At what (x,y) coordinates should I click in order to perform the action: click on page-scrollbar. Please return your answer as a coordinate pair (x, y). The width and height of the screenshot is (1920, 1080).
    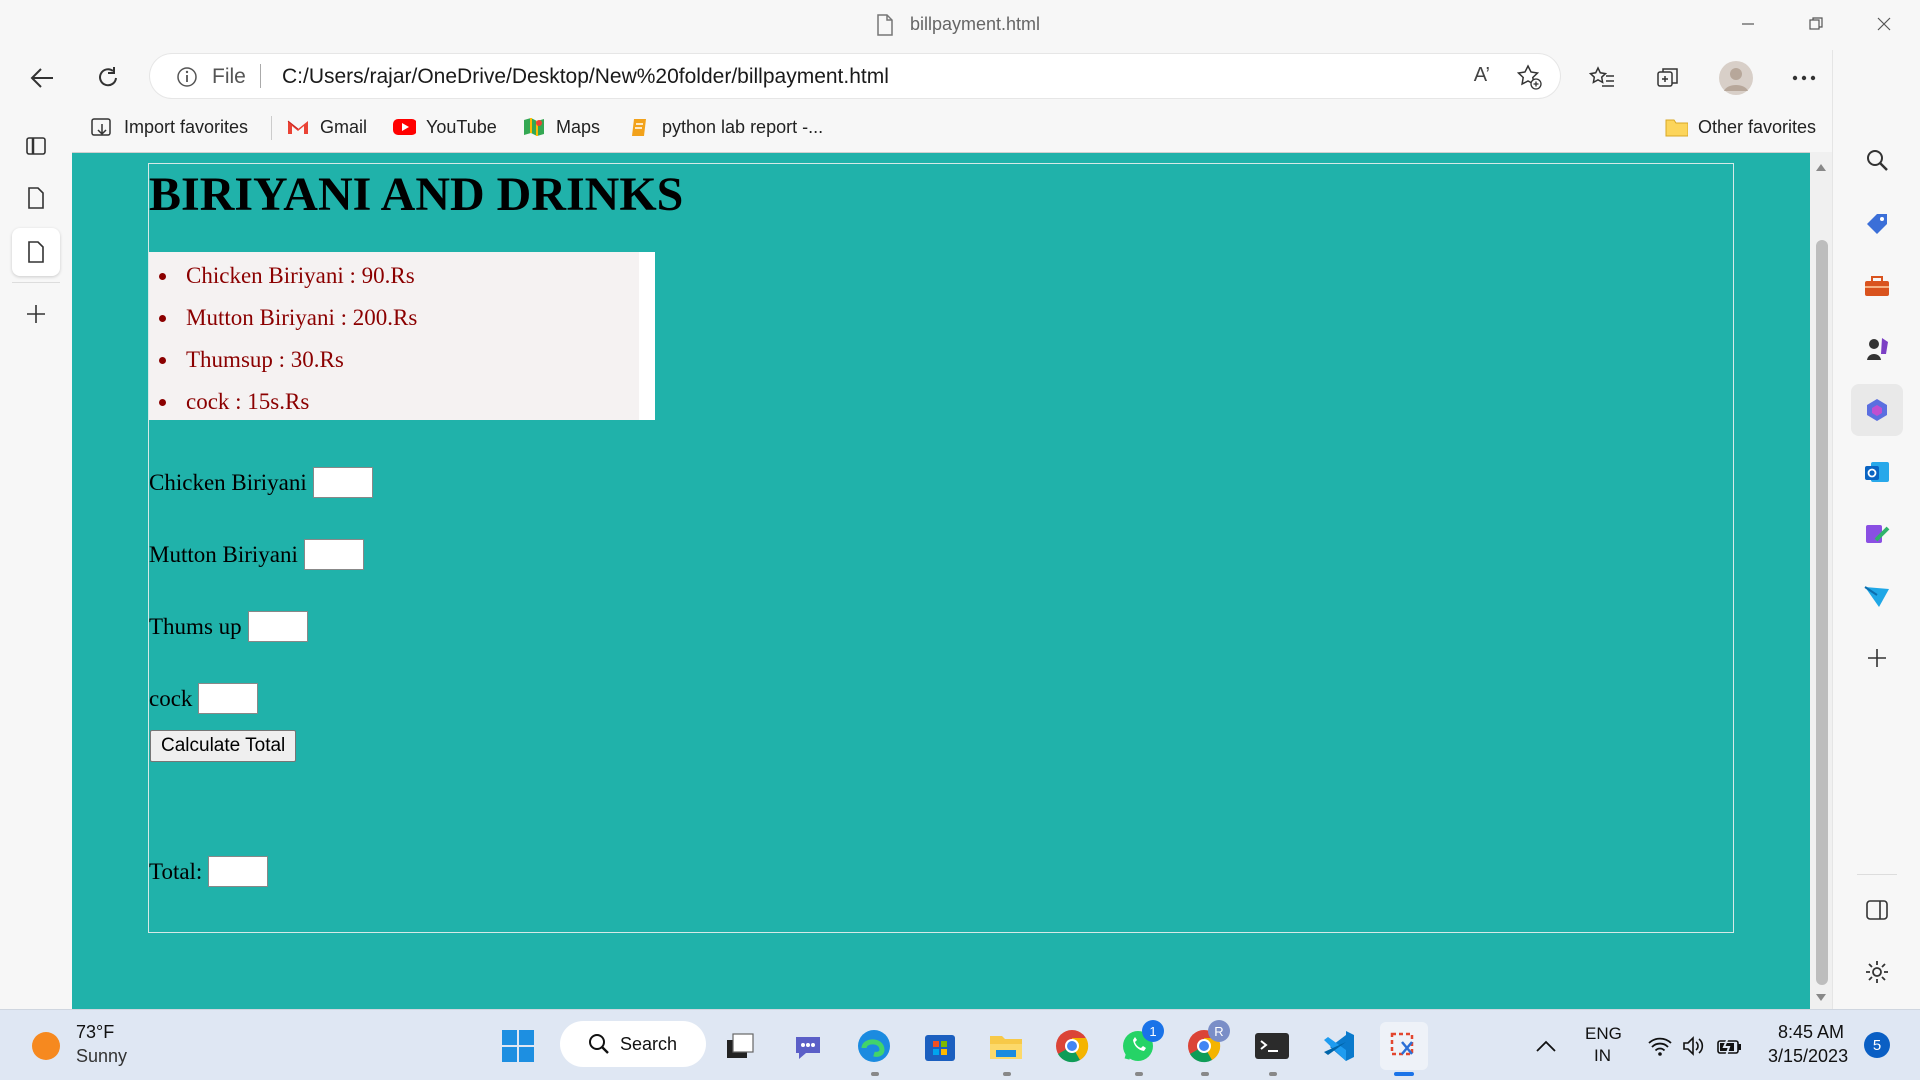
    Looking at the image, I should click on (1821, 580).